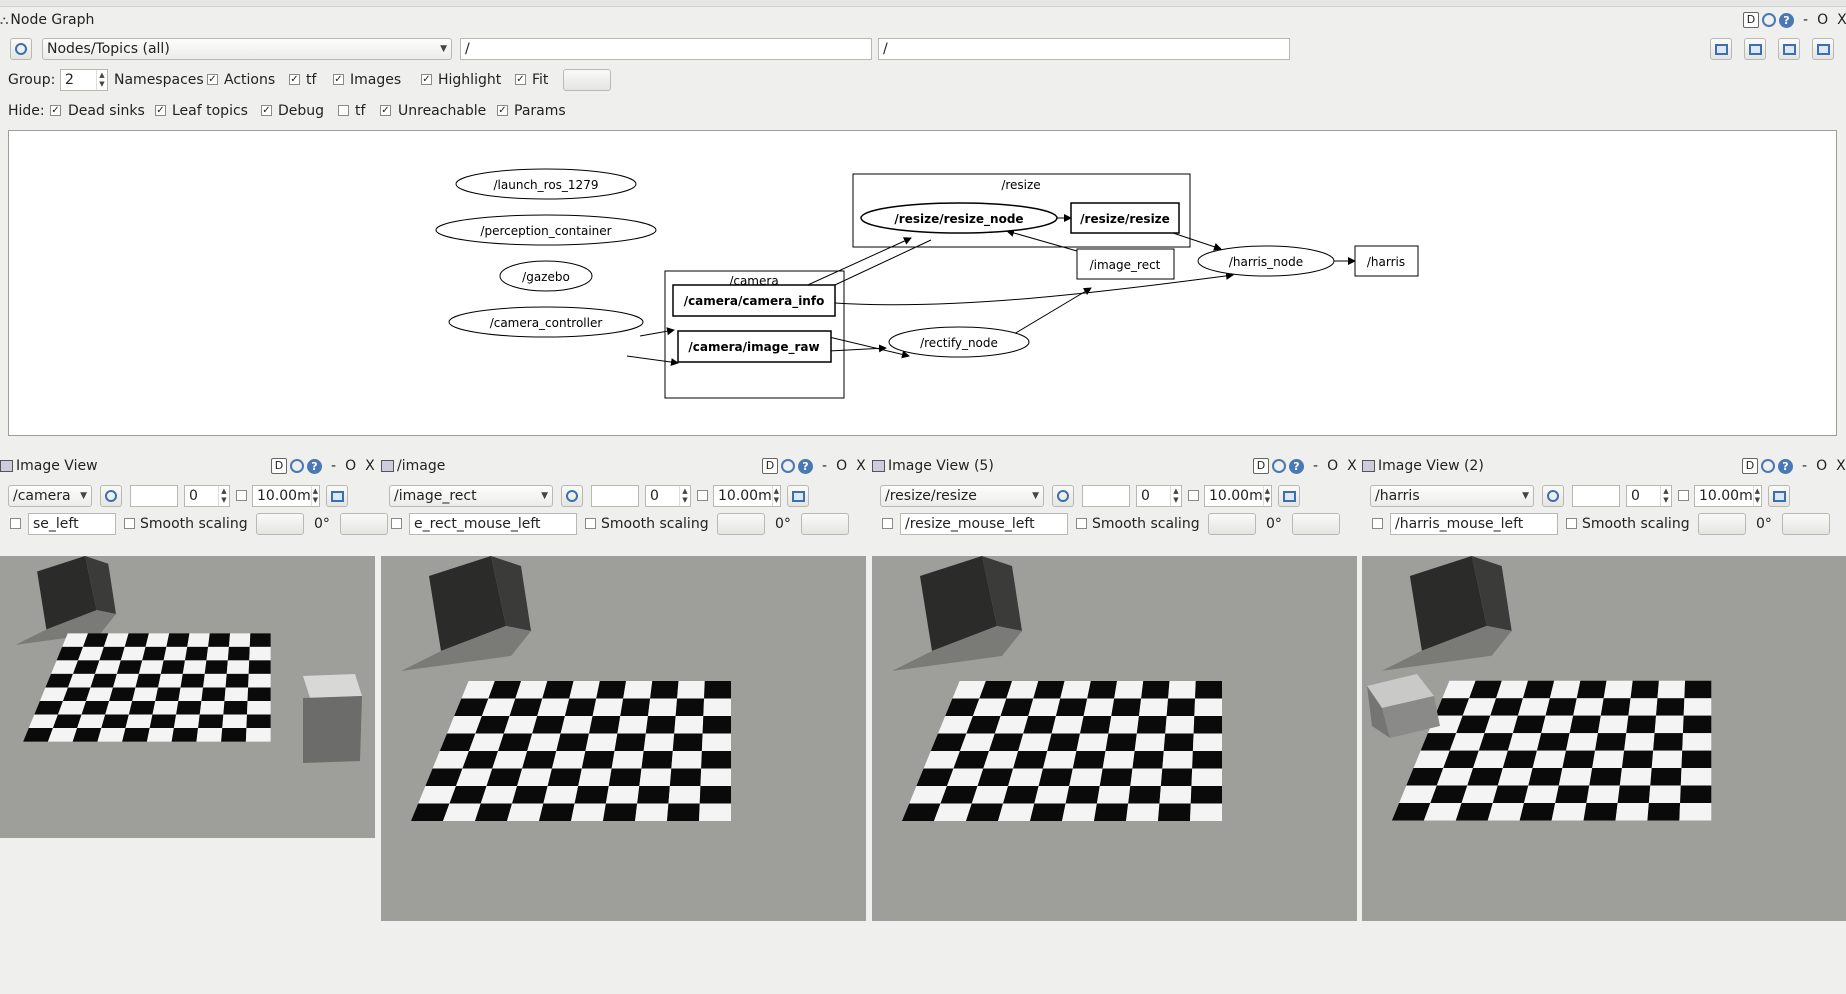  I want to click on params-checkbox: ✓, so click(502, 110).